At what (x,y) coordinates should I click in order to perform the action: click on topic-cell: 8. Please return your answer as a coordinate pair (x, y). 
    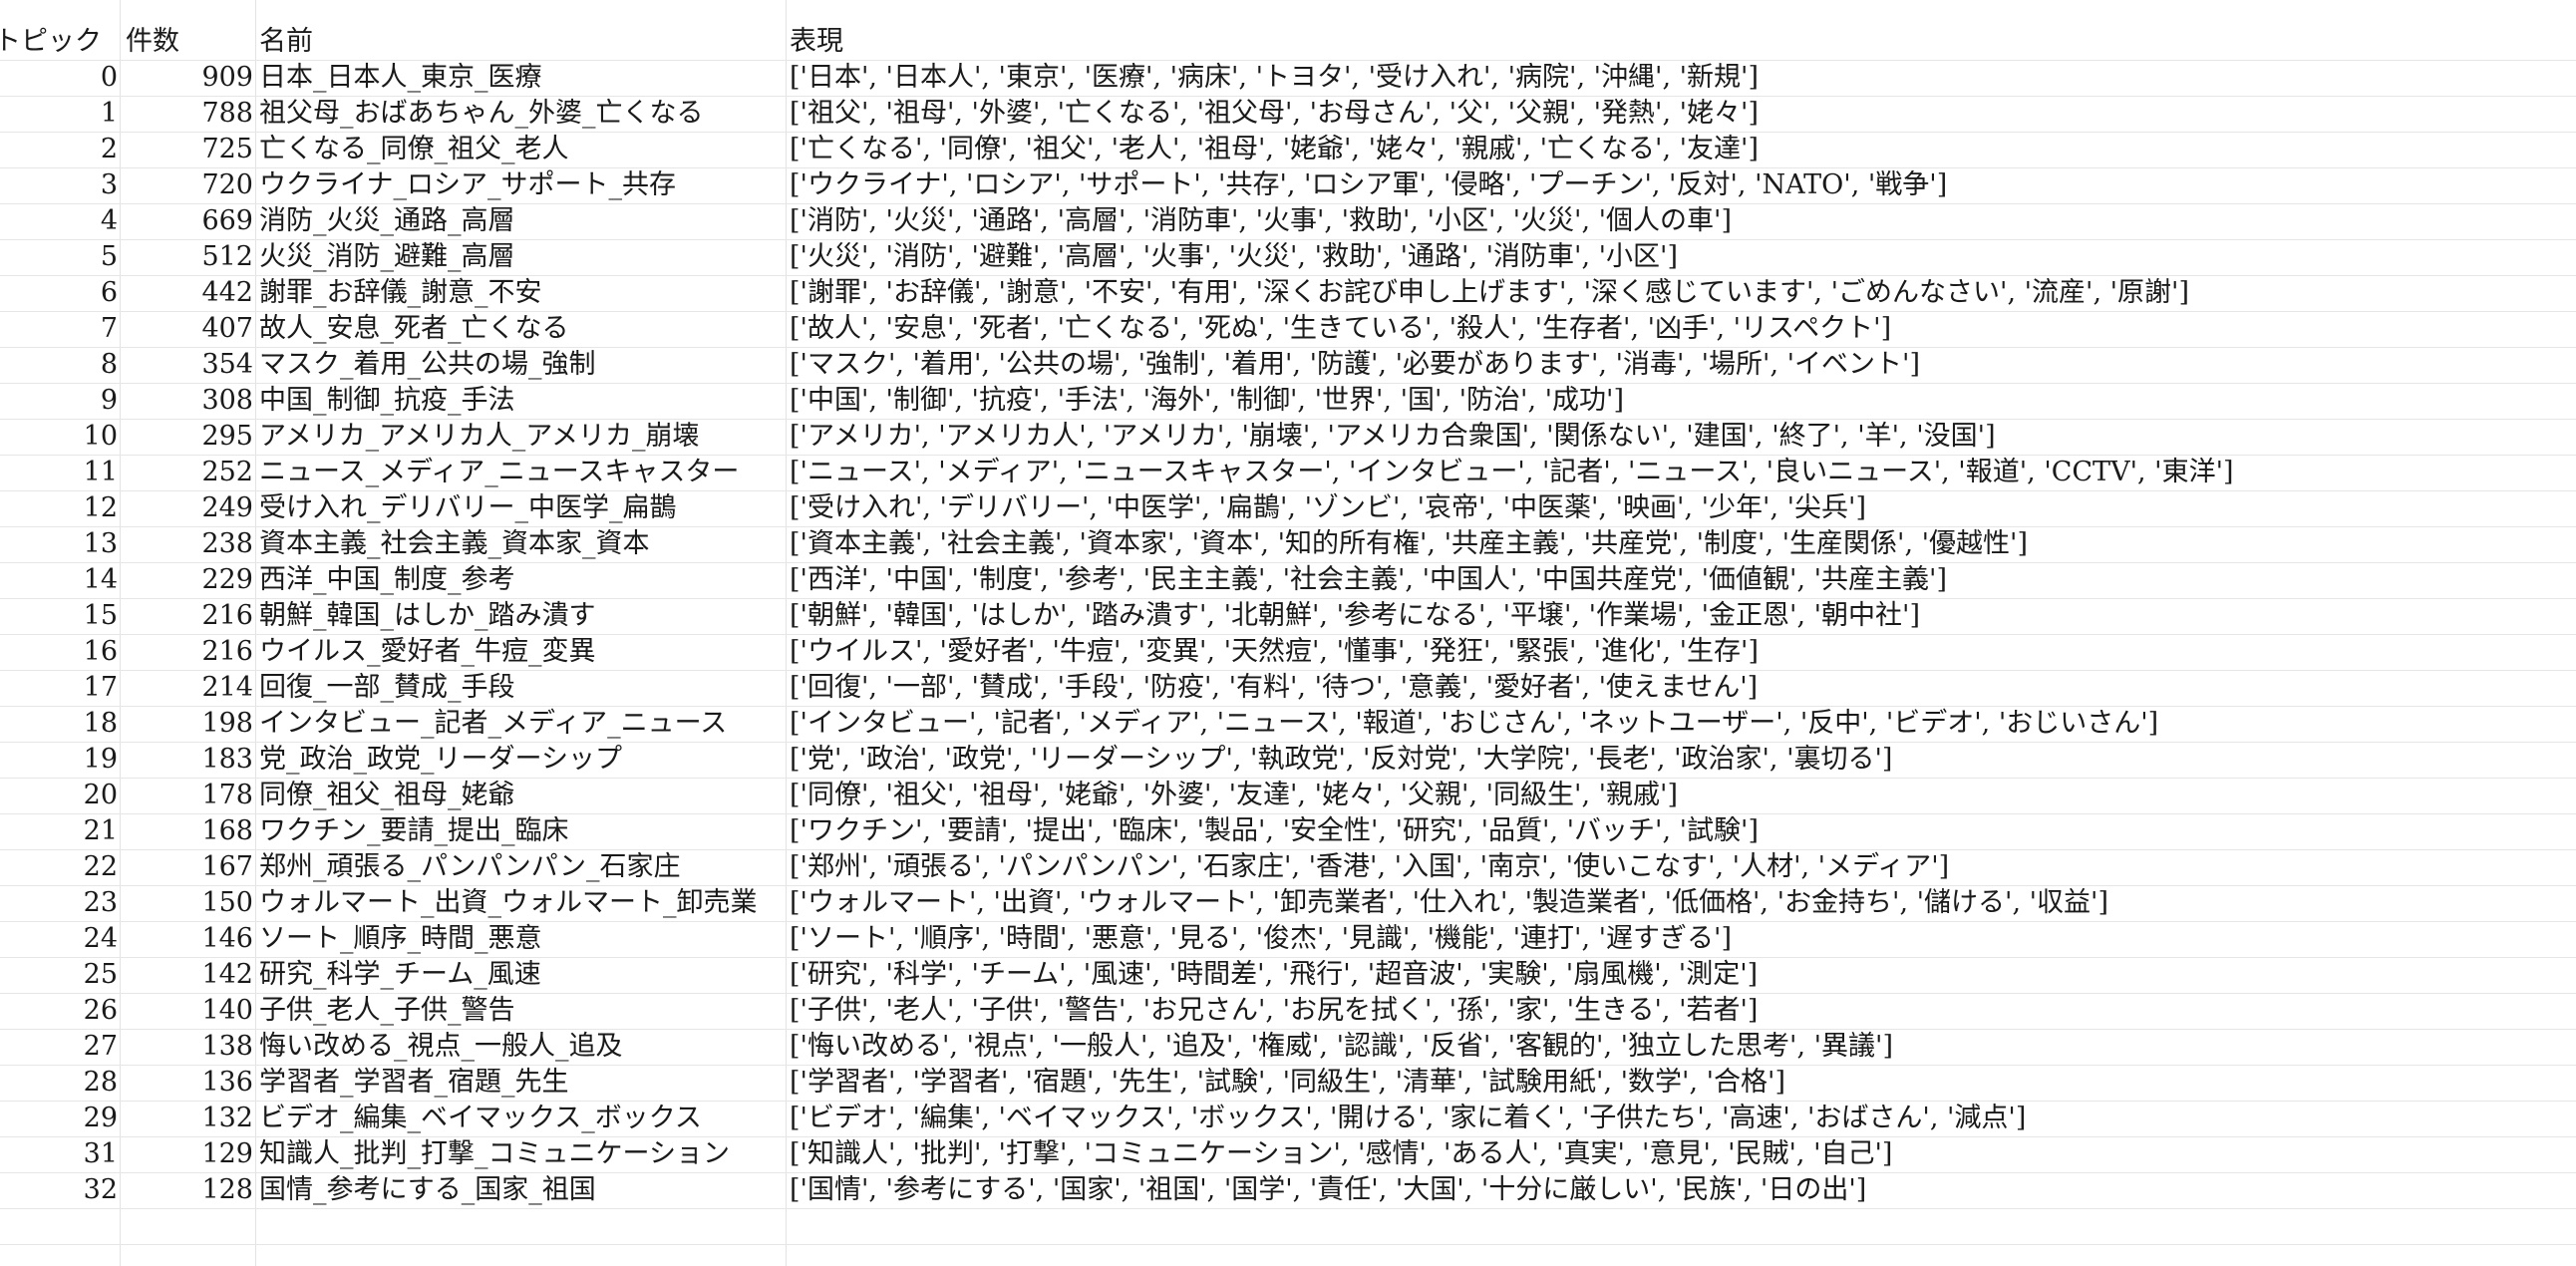
    Looking at the image, I should click on (59, 365).